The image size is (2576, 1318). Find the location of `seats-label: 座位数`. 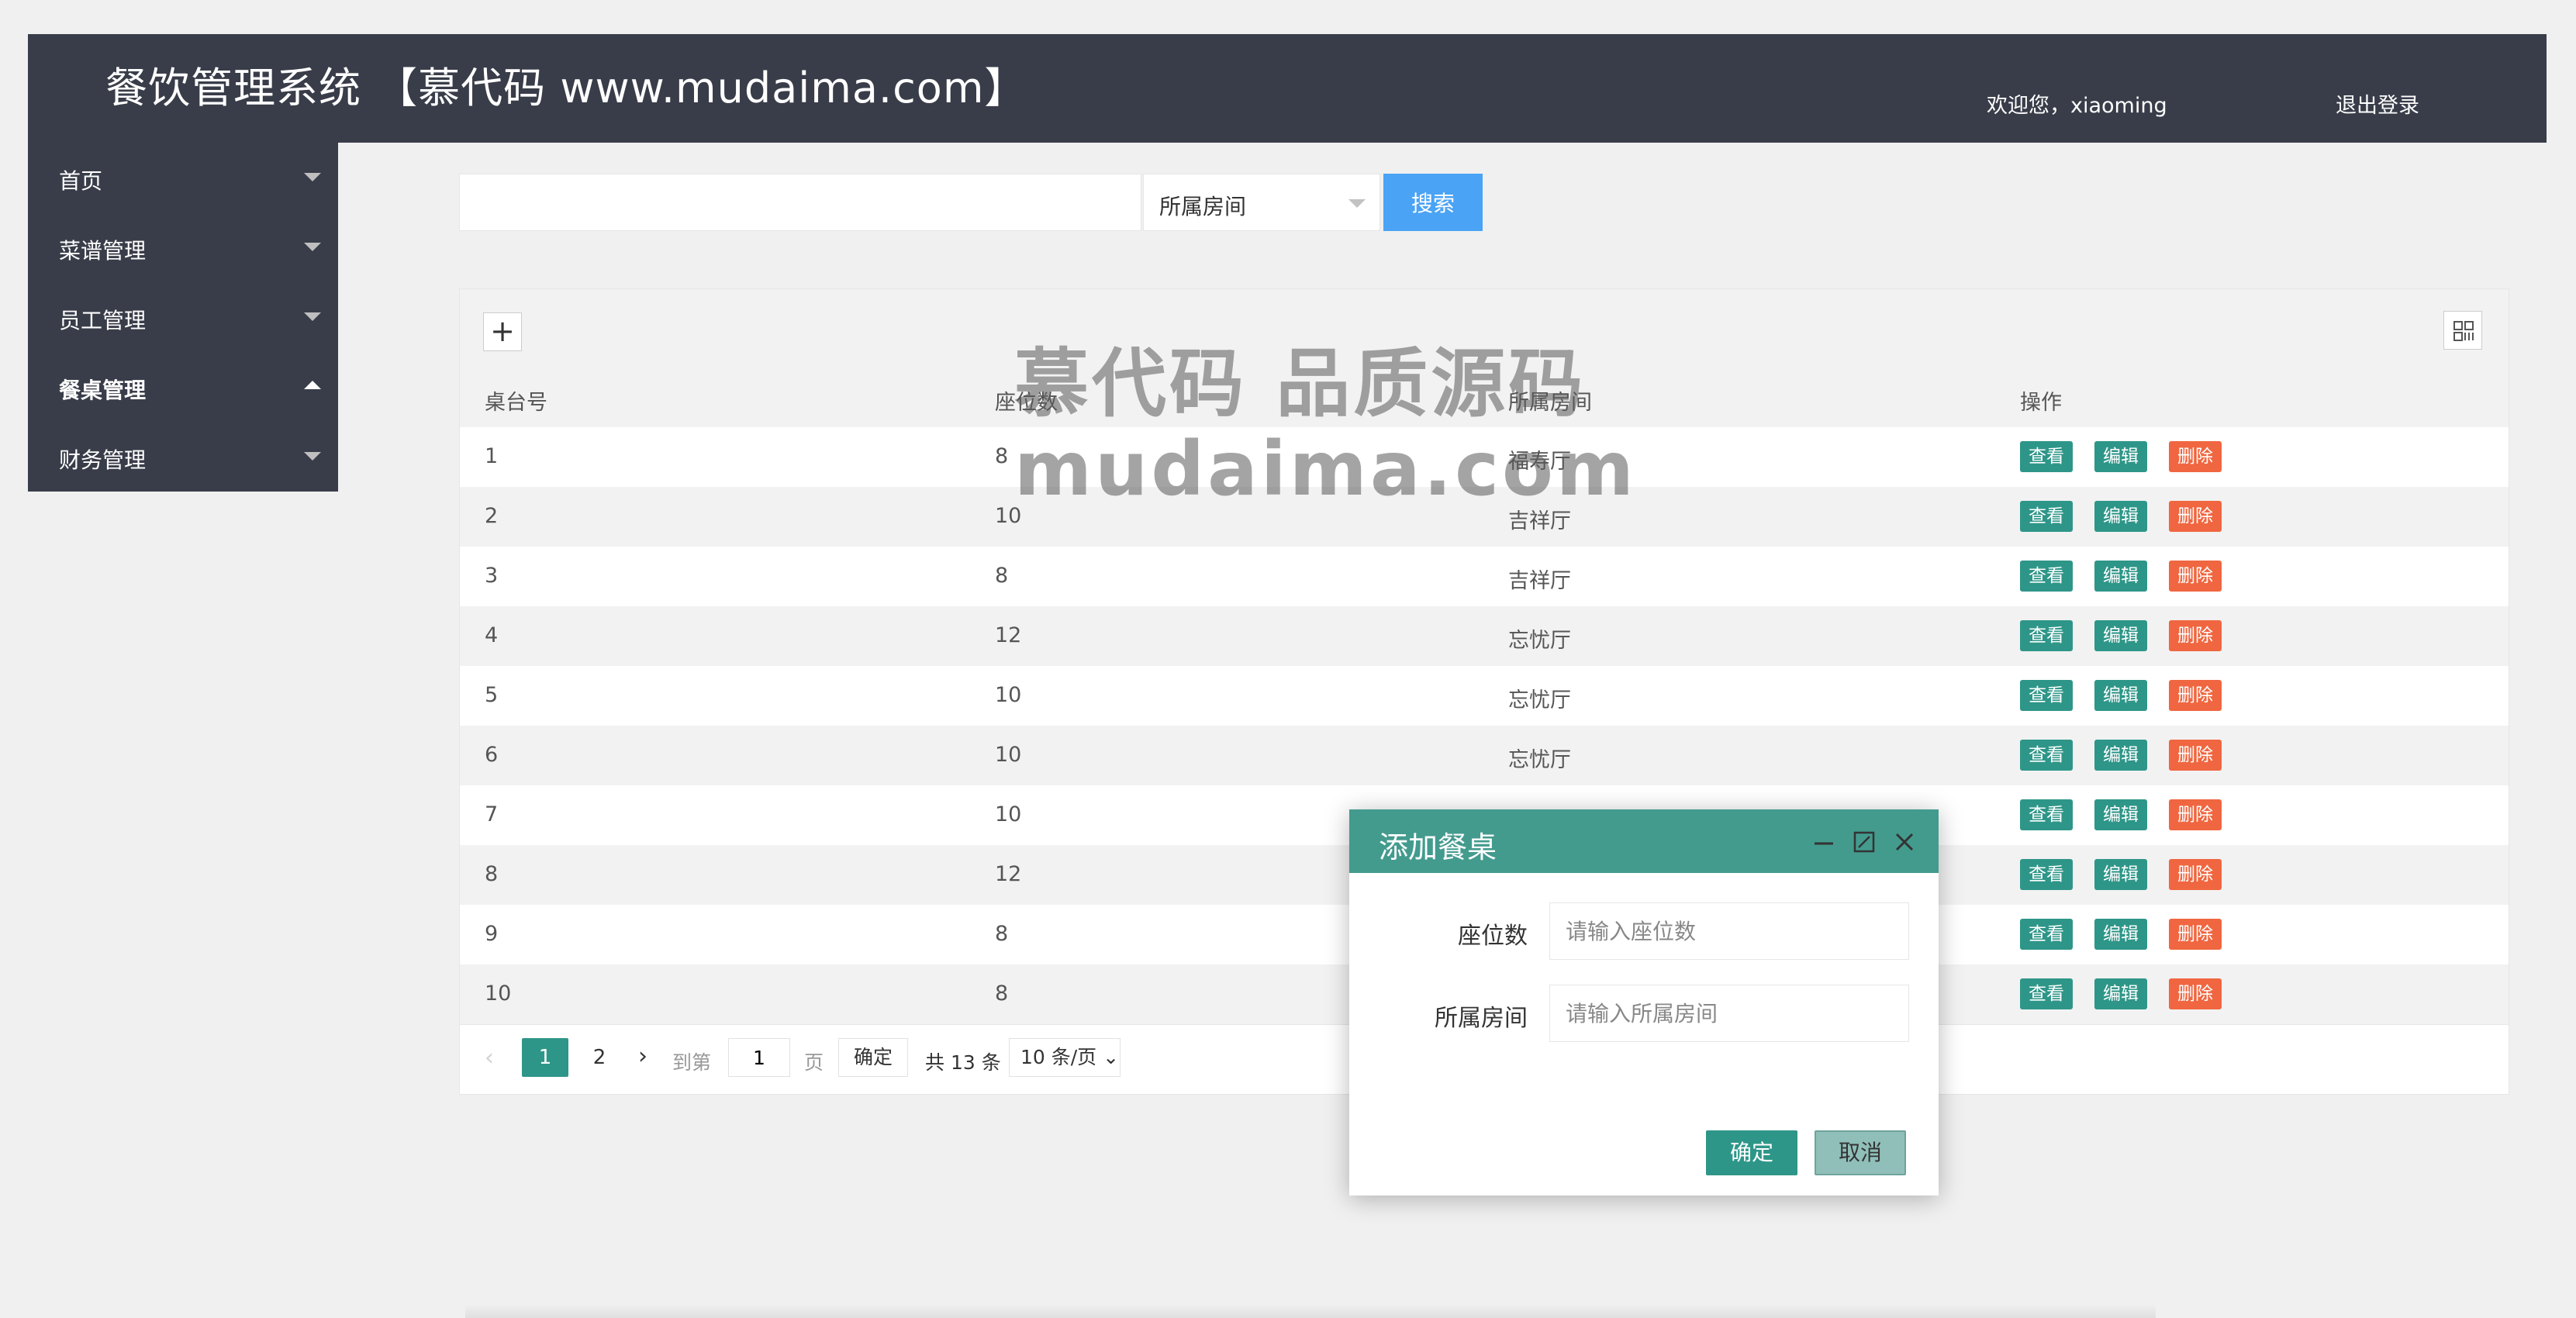

seats-label: 座位数 is located at coordinates (1493, 936).